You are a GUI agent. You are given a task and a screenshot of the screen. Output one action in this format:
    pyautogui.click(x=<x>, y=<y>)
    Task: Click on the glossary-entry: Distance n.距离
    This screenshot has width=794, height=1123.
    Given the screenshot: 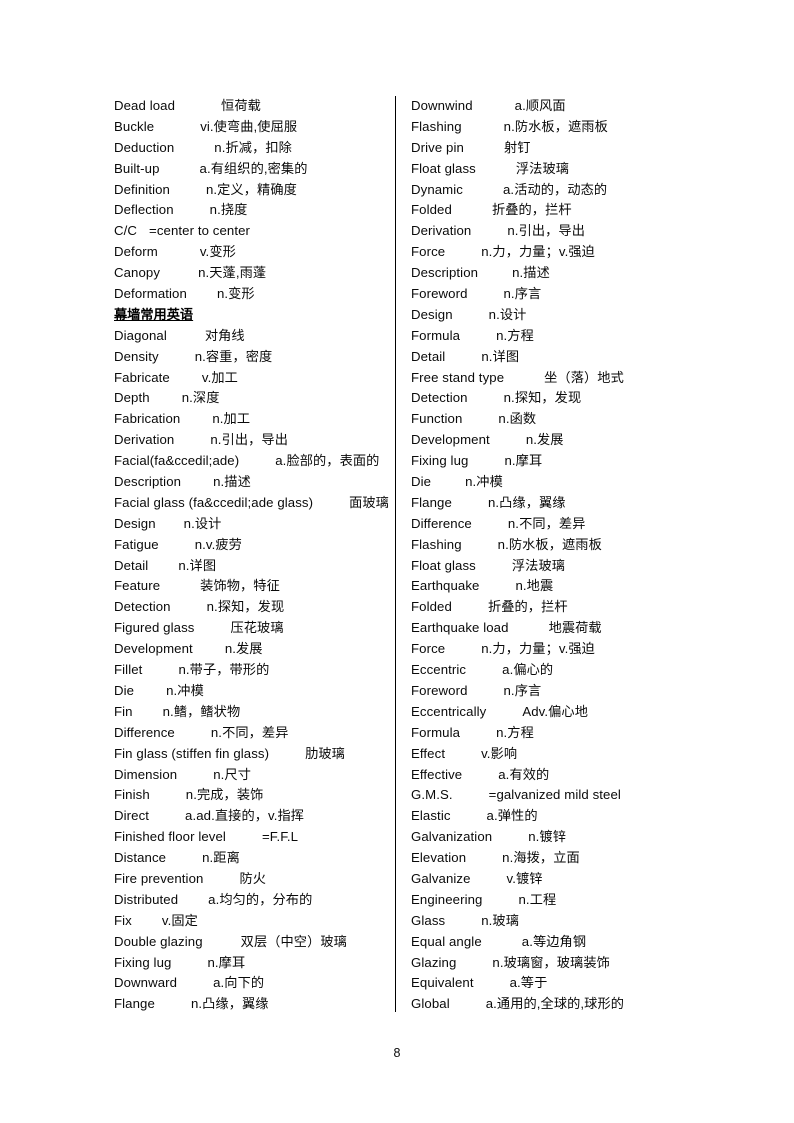 What is the action you would take?
    pyautogui.click(x=254, y=858)
    